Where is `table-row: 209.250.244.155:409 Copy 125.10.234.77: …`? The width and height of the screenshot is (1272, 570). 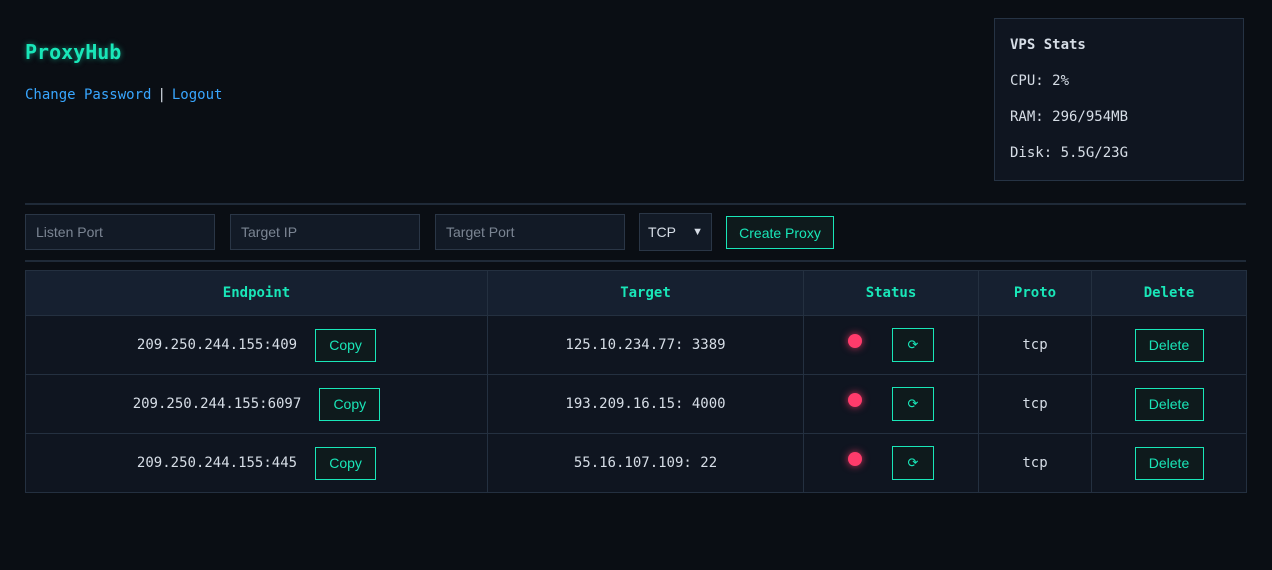
table-row: 209.250.244.155:409 Copy 125.10.234.77: … is located at coordinates (636, 345).